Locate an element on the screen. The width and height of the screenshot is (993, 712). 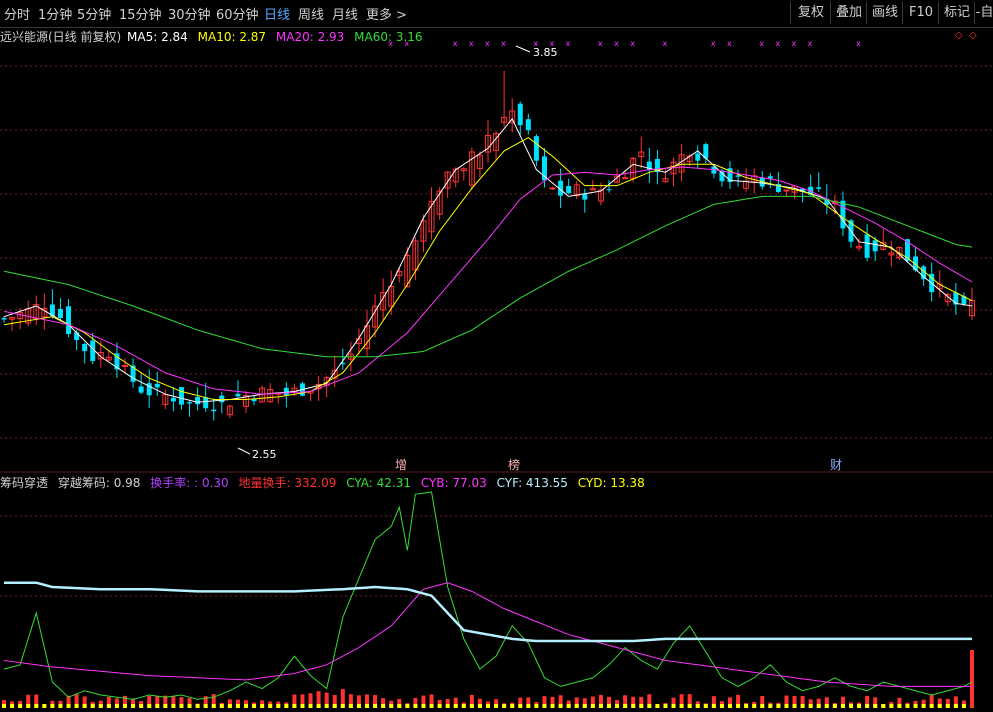
event-mark-zeng: 增 is located at coordinates (401, 465).